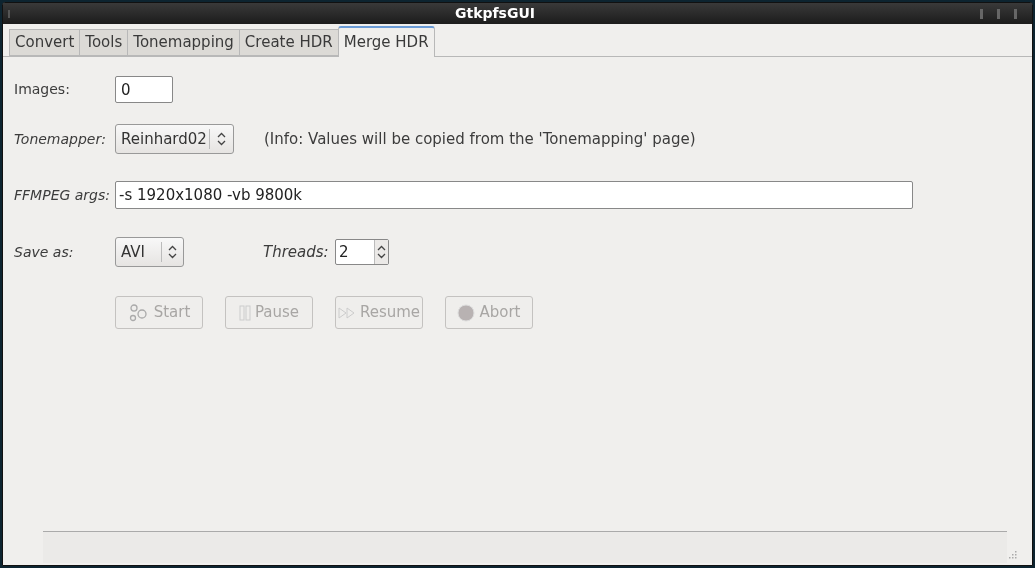 The height and width of the screenshot is (568, 1035). Describe the element at coordinates (514, 195) in the screenshot. I see `ffmpeg-args-field: -s 1920x1080 -vb 9800k` at that location.